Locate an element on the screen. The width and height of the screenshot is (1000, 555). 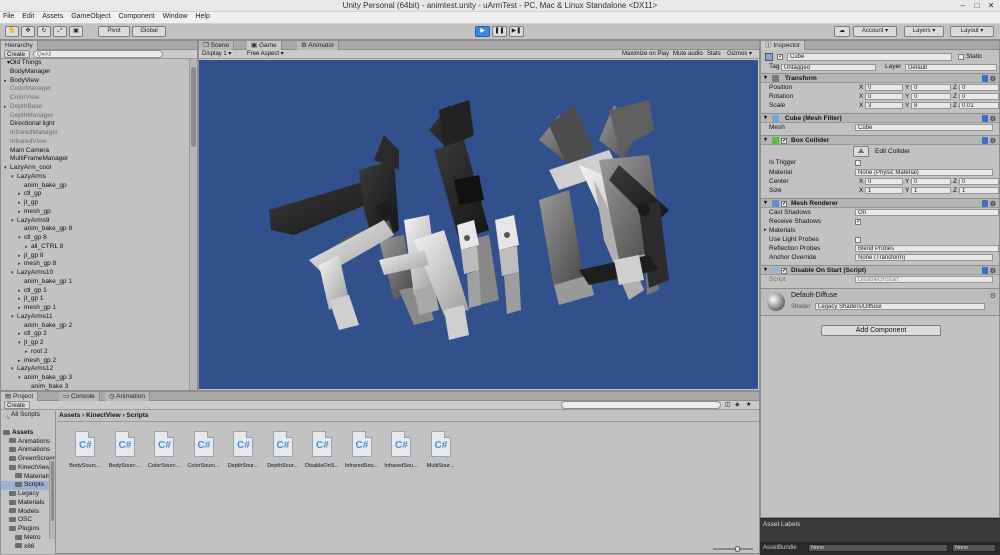
hierarchy-item: DepthManager is located at coordinates (95, 116).